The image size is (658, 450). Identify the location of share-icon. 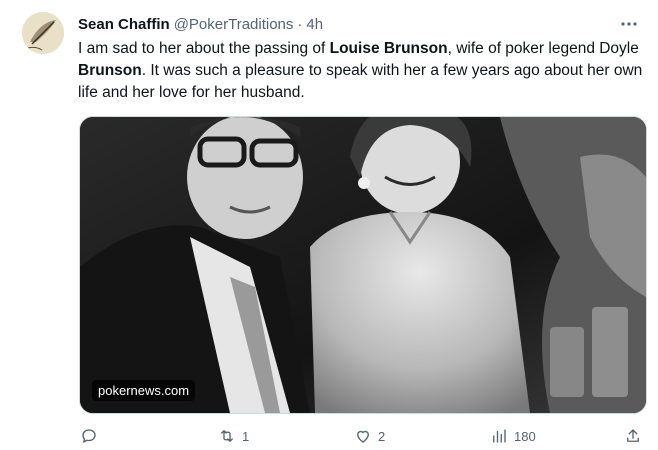
(633, 435).